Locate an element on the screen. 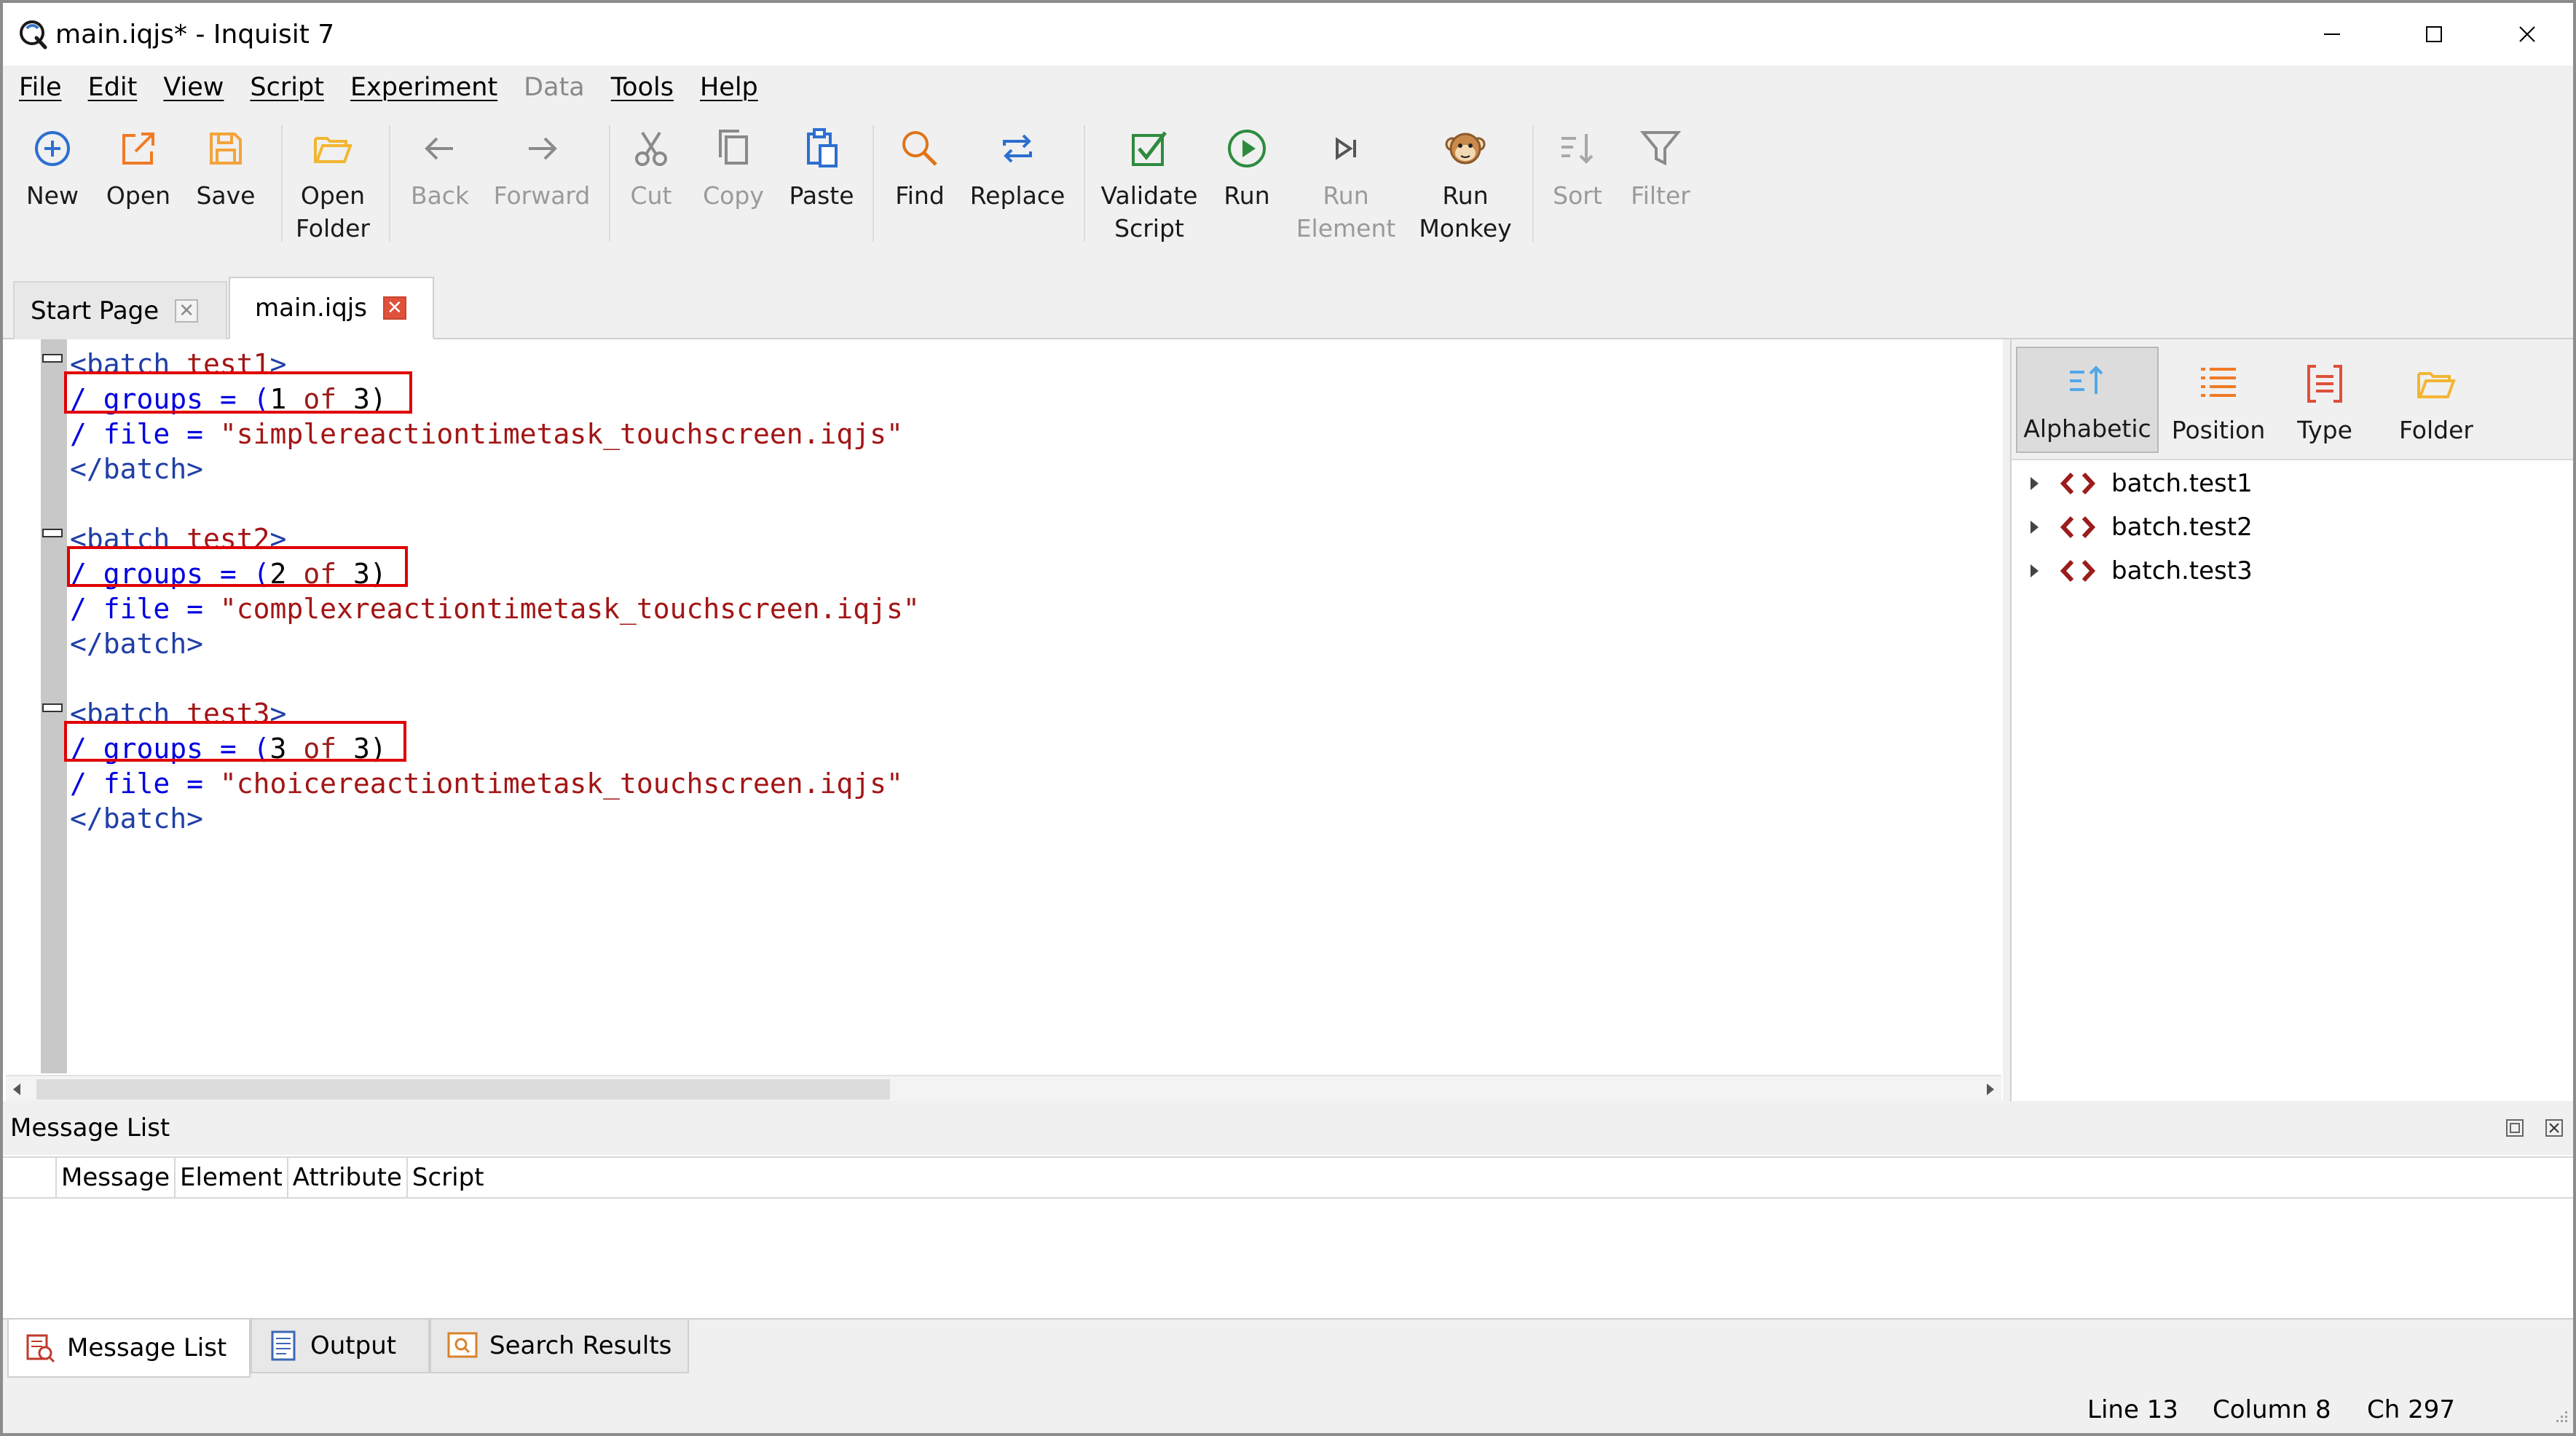 This screenshot has height=1436, width=2576. arrow-left-icon is located at coordinates (439, 148).